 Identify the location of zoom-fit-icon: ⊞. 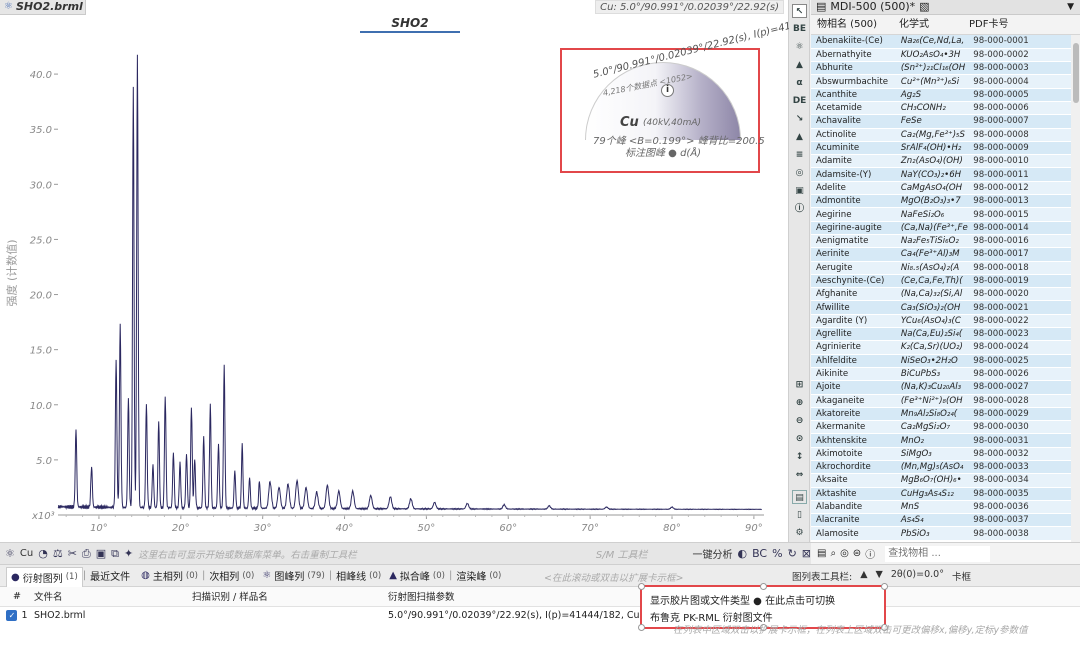
(799, 385).